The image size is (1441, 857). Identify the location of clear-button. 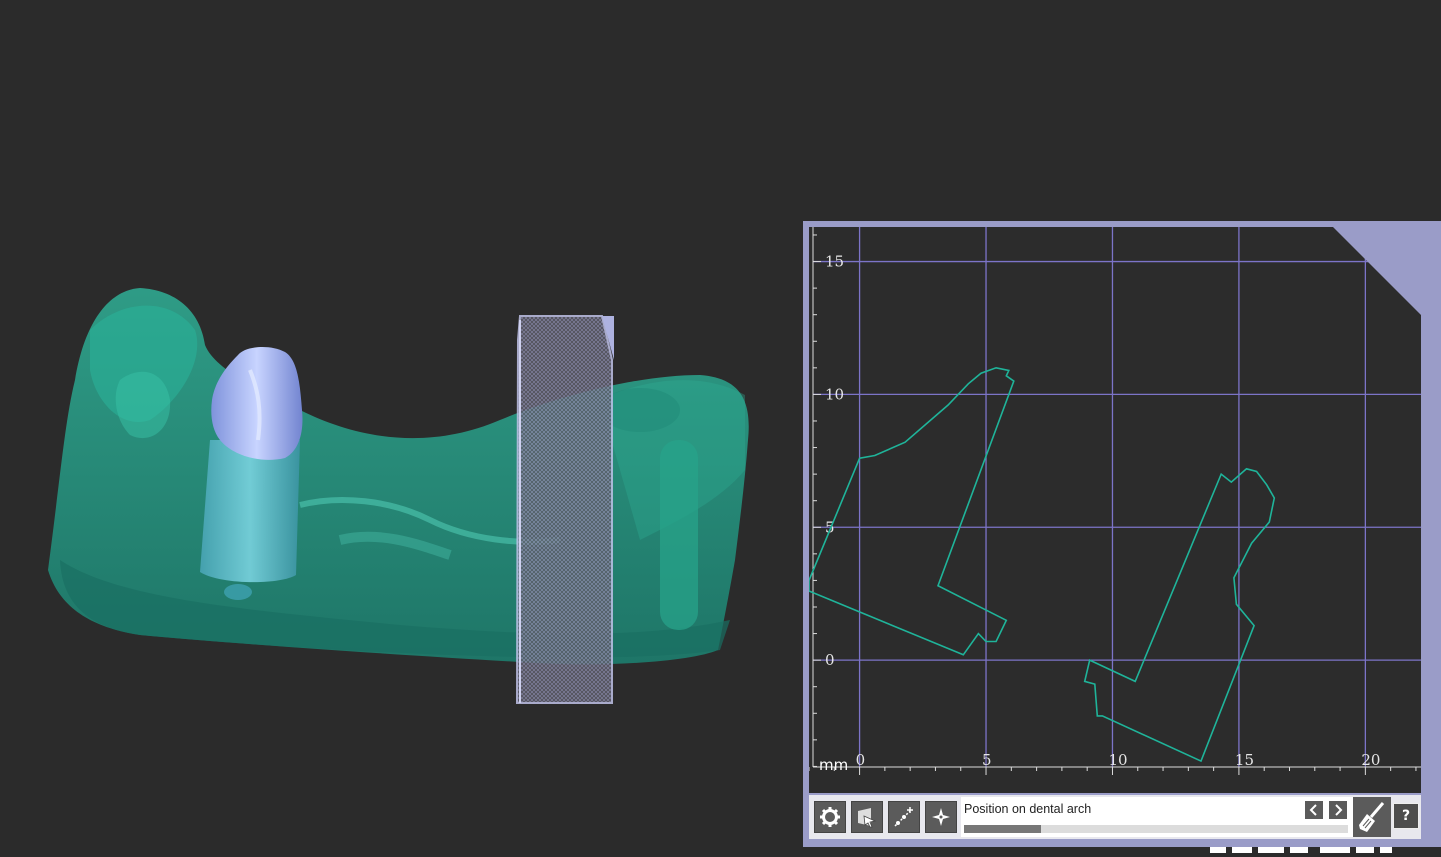
(1372, 817).